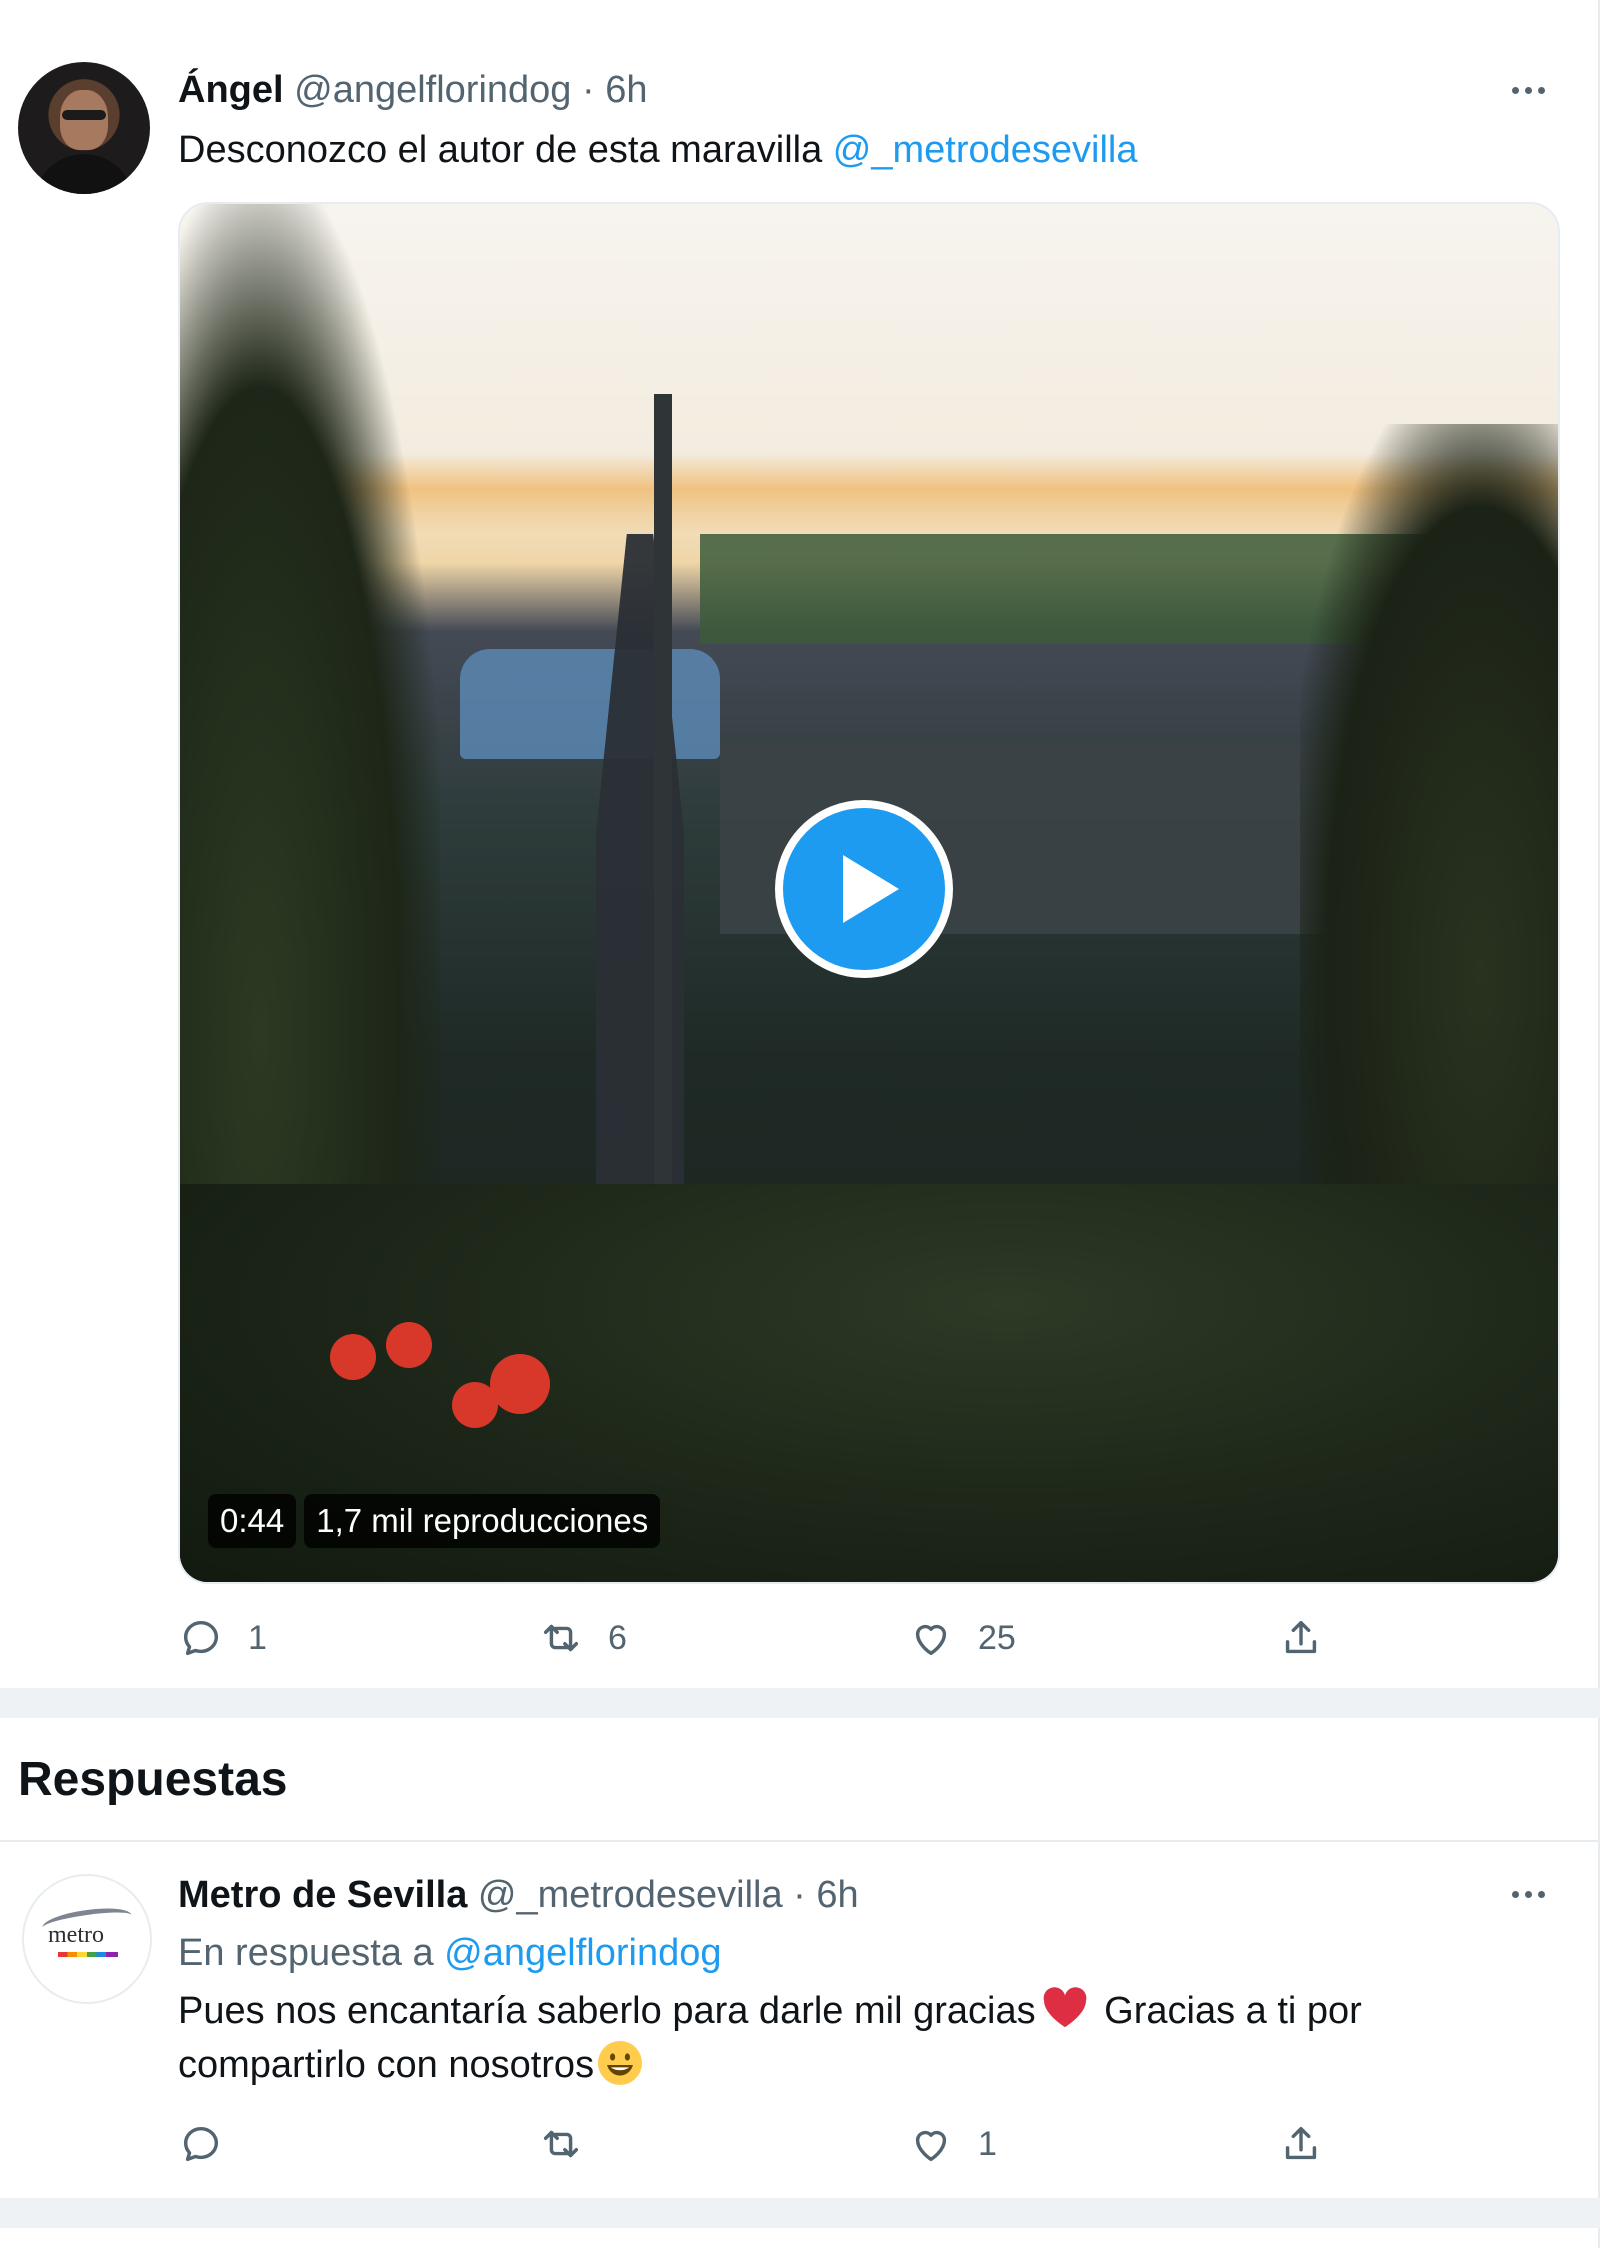 The image size is (1600, 2248). Describe the element at coordinates (620, 2063) in the screenshot. I see `smiling-face-emoji-icon` at that location.